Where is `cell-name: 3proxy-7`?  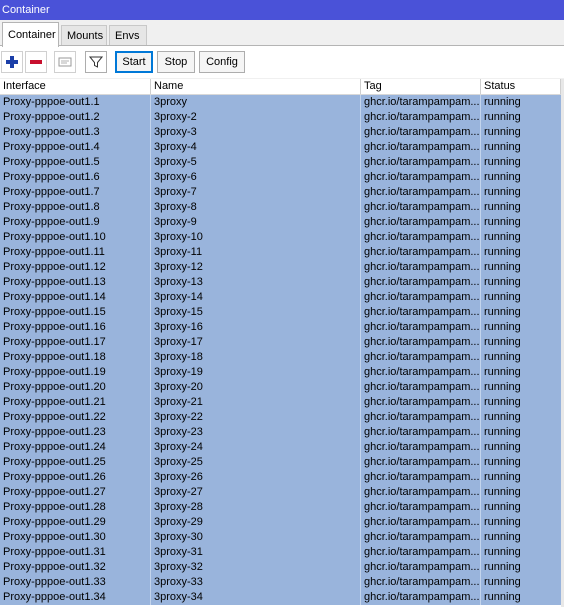 cell-name: 3proxy-7 is located at coordinates (256, 192).